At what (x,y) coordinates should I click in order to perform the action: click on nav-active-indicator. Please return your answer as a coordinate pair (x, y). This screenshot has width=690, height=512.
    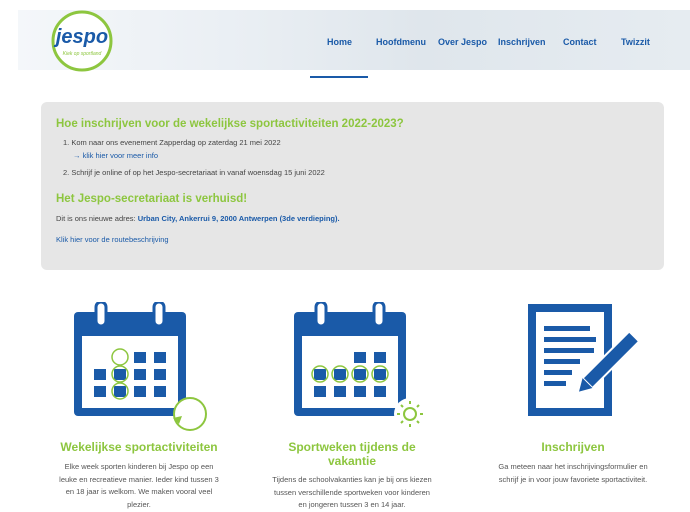
    Looking at the image, I should click on (339, 77).